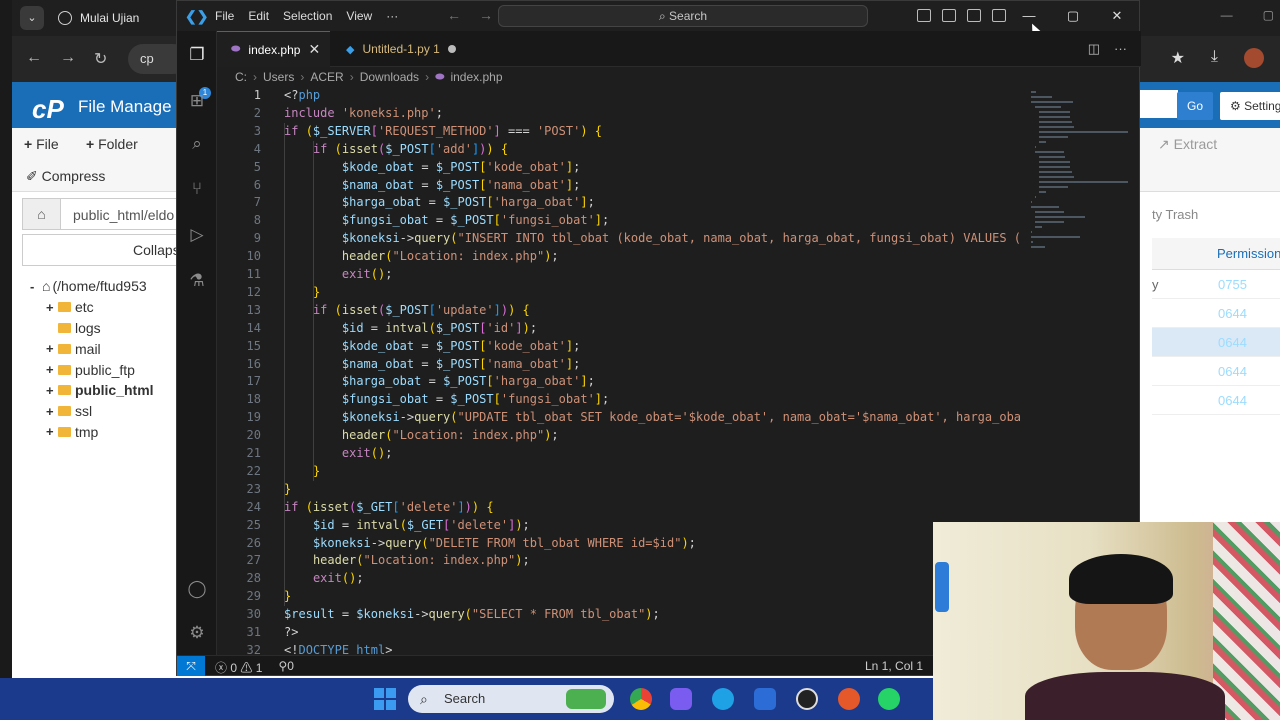 The width and height of the screenshot is (1280, 720). Describe the element at coordinates (622, 311) in the screenshot. I see `code-line: 13 if (isset($_POST['update'])) {` at that location.